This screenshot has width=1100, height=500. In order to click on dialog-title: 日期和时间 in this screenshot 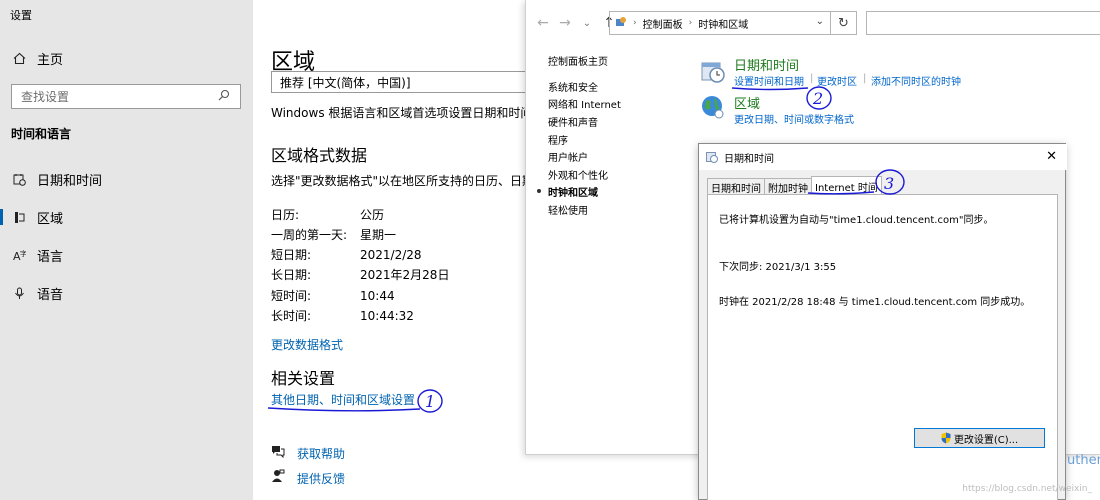, I will do `click(749, 159)`.